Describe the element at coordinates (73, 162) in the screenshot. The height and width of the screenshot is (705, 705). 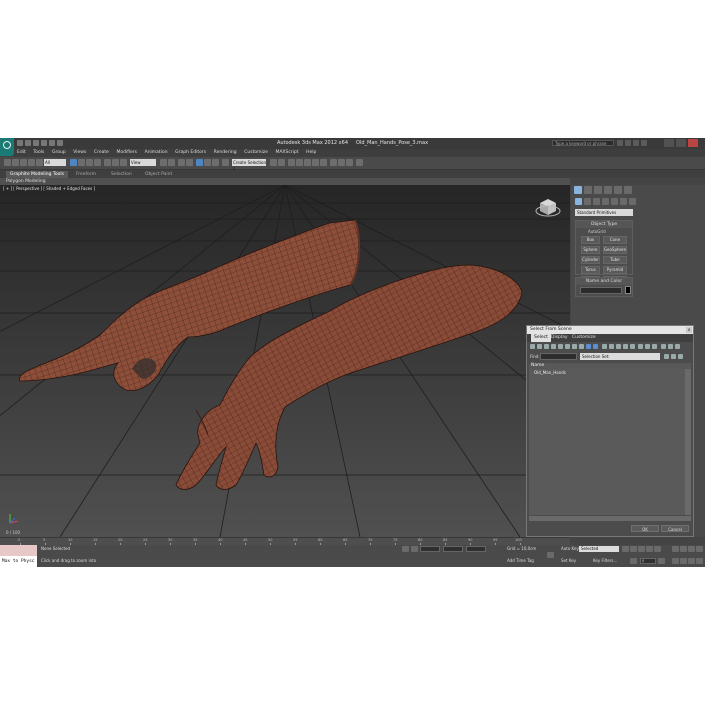
I see `select-object-icon` at that location.